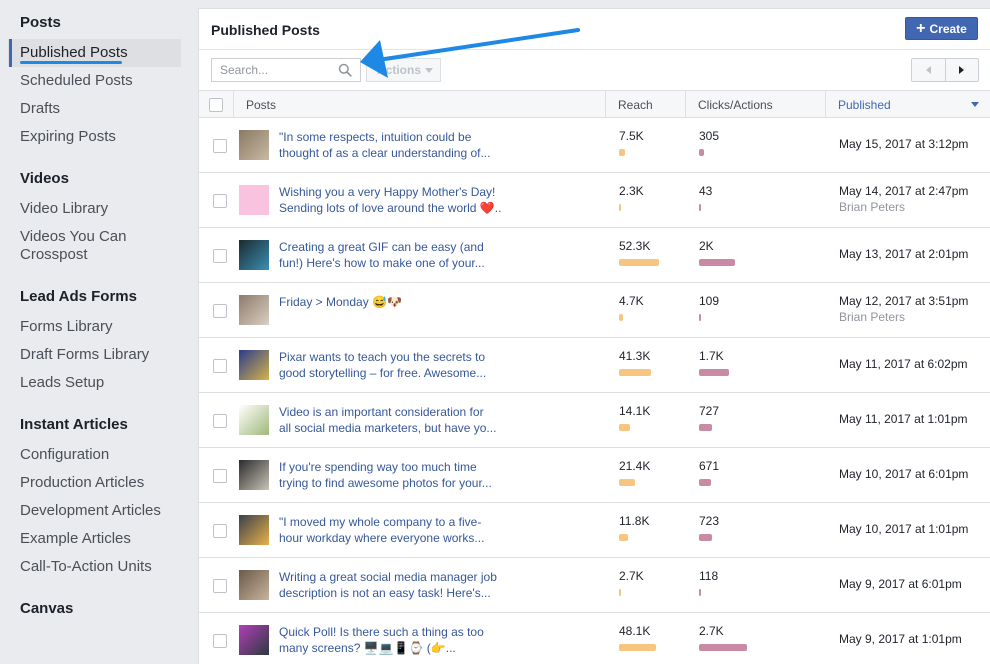 Image resolution: width=990 pixels, height=664 pixels. I want to click on sidebar-item-call-to-action-units: Call-To-Action Units, so click(86, 567).